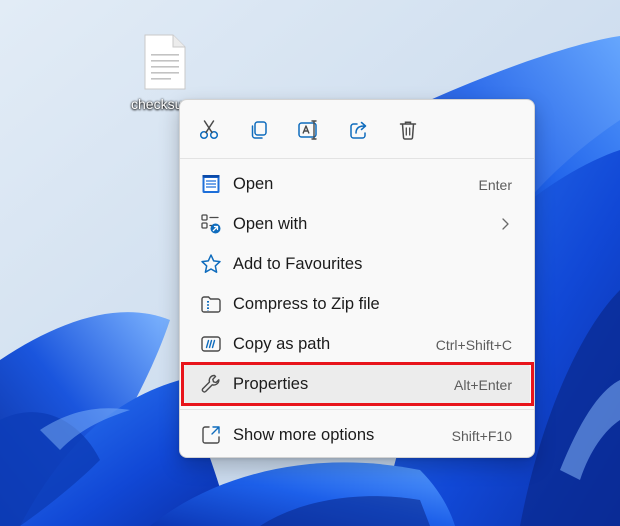 The width and height of the screenshot is (620, 526). I want to click on menu-item-label: Properties, so click(271, 384).